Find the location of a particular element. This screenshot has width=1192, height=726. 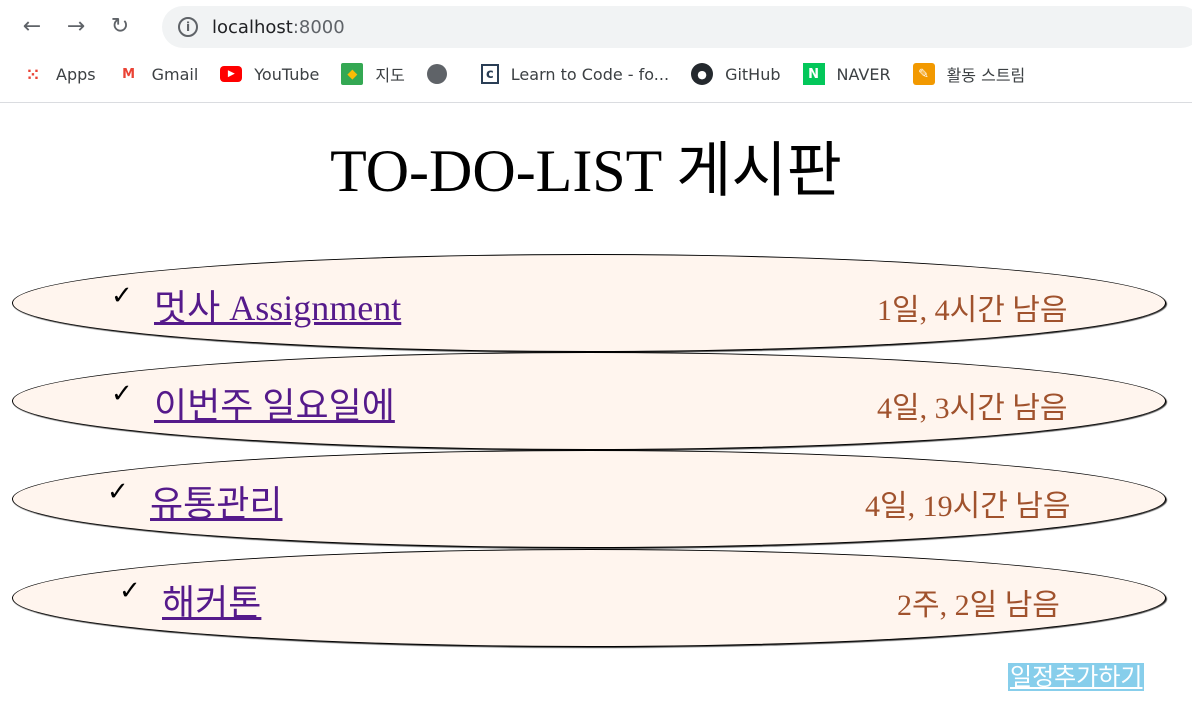

bookmark-apps: ⁙ Apps is located at coordinates (59, 74).